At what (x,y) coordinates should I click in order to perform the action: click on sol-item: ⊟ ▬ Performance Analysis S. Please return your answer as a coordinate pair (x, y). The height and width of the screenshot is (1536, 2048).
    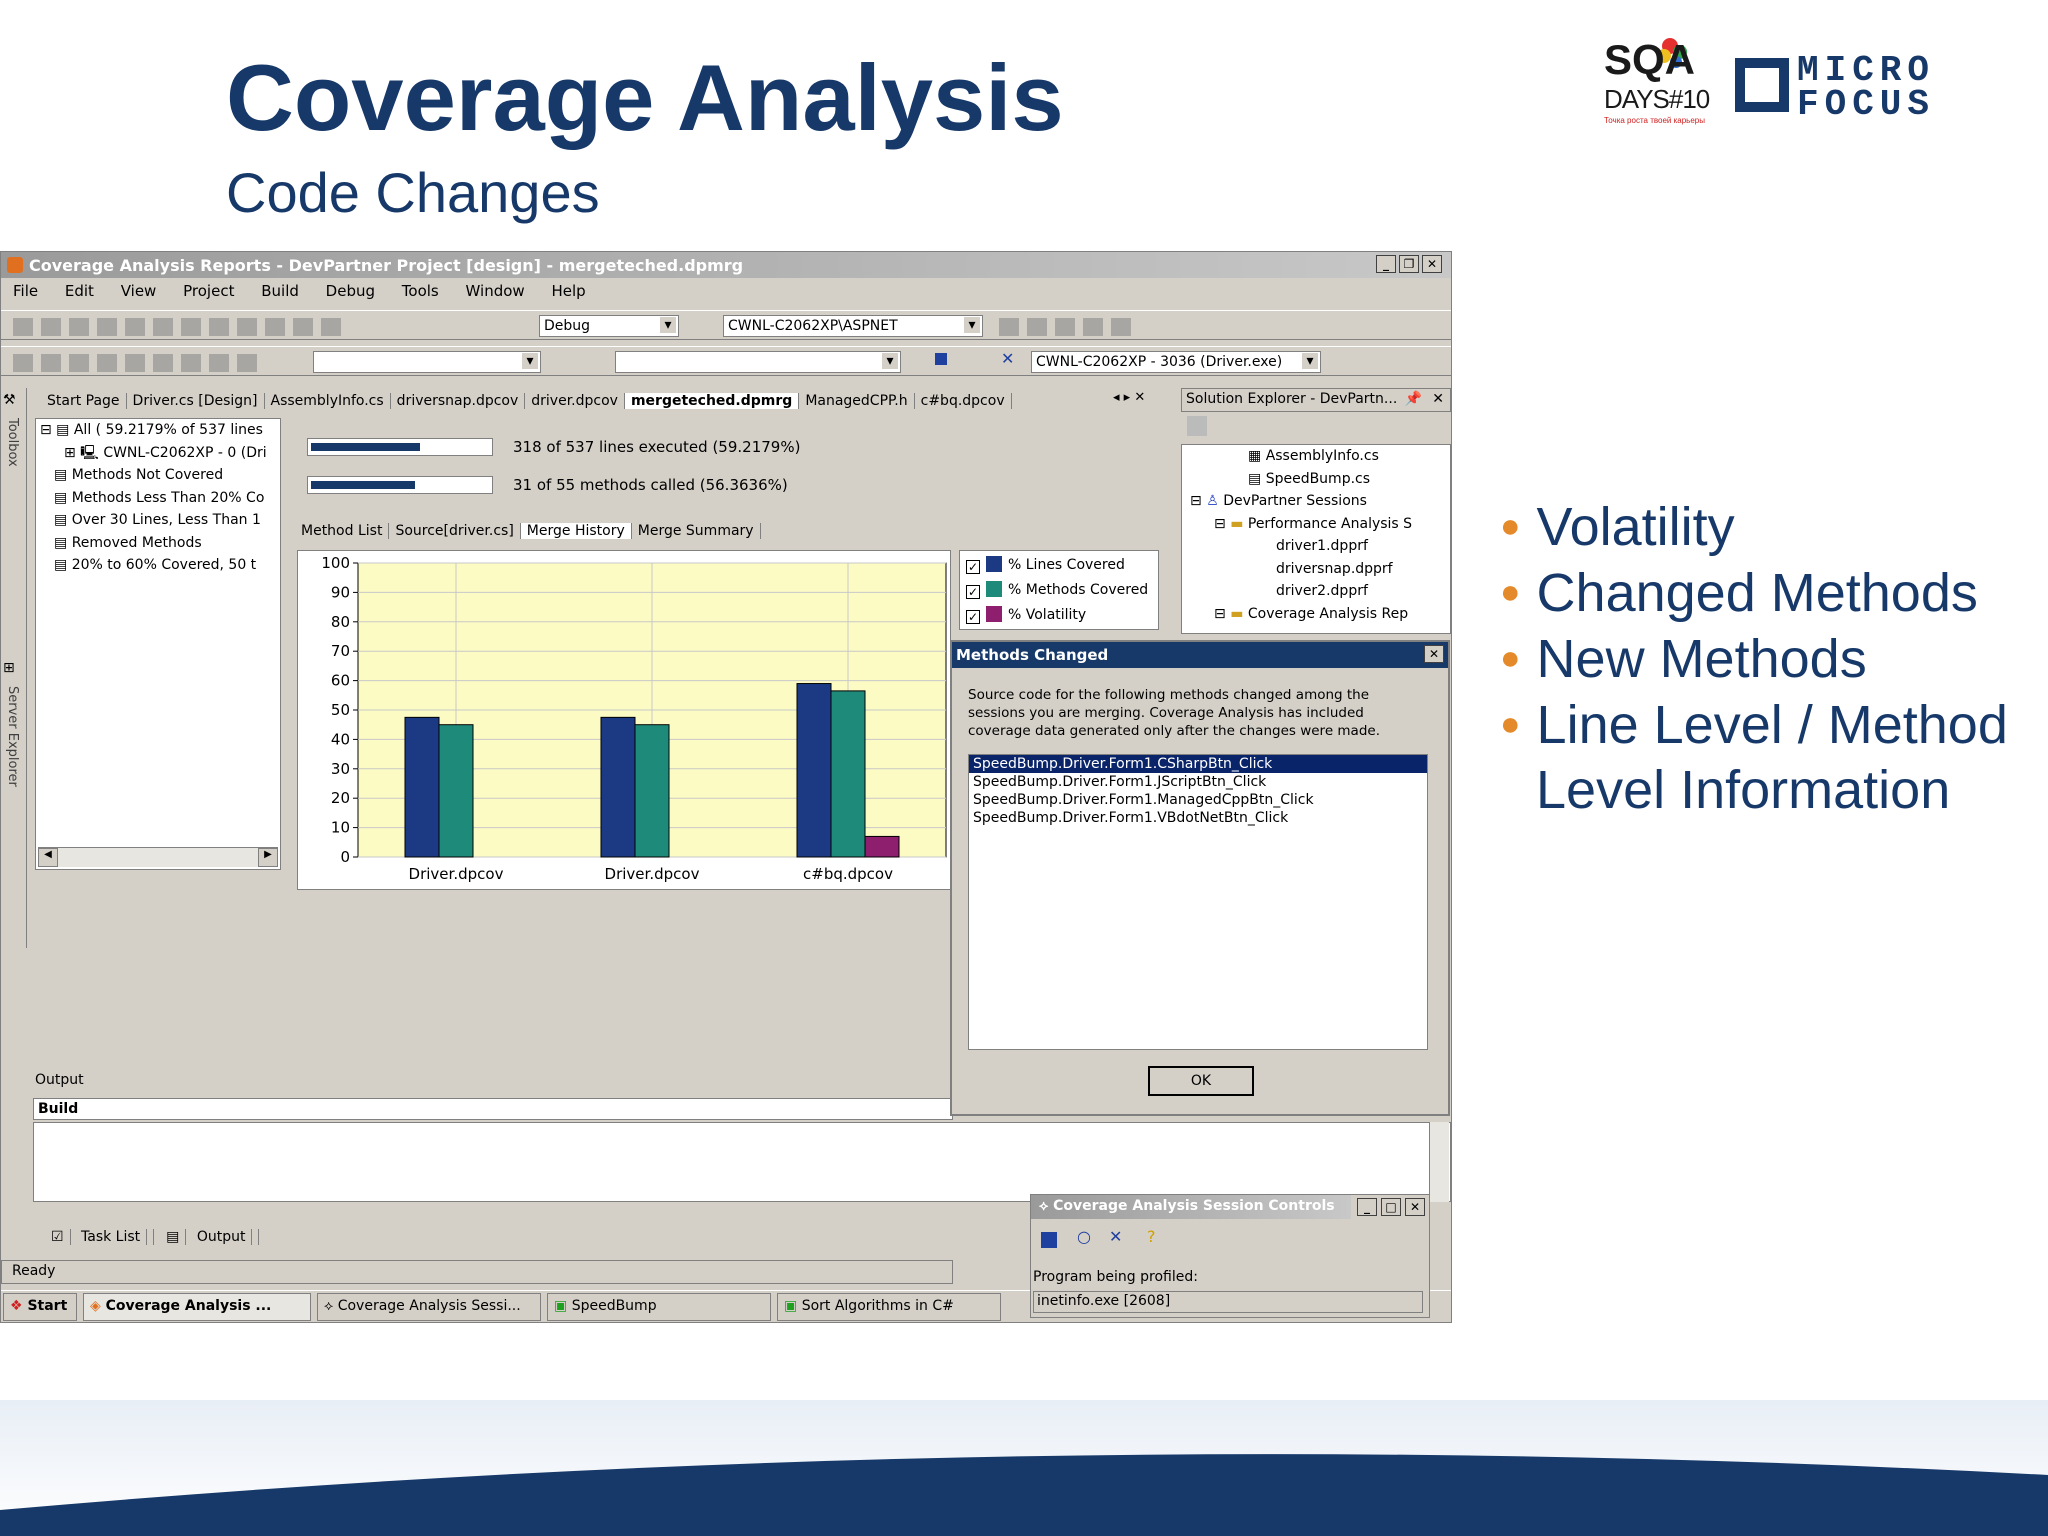
    Looking at the image, I should click on (1316, 524).